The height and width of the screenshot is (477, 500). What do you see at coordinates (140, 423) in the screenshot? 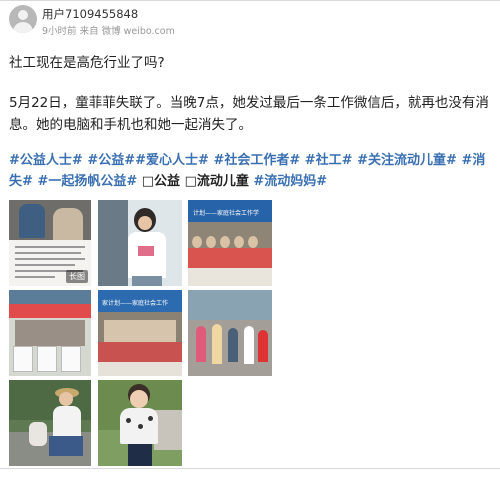
I see `photo-8-child-portrait` at bounding box center [140, 423].